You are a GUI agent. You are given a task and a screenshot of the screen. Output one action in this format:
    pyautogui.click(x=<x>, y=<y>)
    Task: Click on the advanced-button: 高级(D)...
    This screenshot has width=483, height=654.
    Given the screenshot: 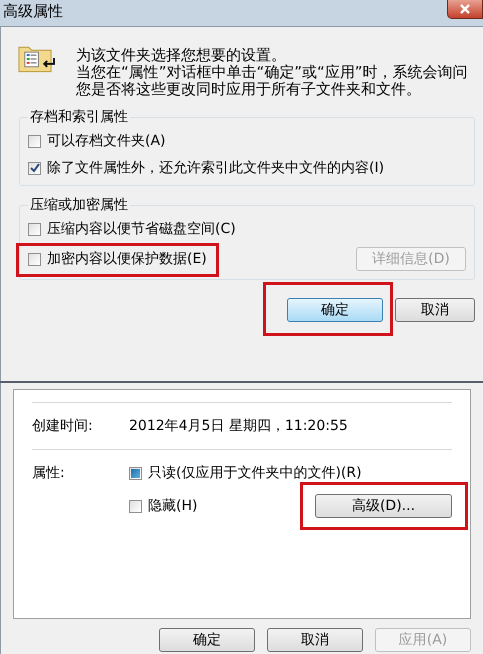 What is the action you would take?
    pyautogui.click(x=383, y=506)
    